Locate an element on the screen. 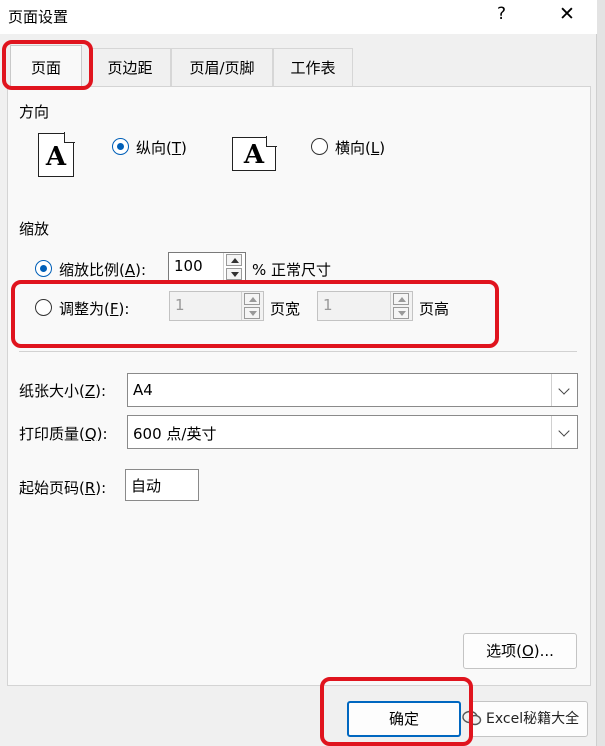 This screenshot has width=605, height=746. pages-wide-spinner: 1 is located at coordinates (216, 306).